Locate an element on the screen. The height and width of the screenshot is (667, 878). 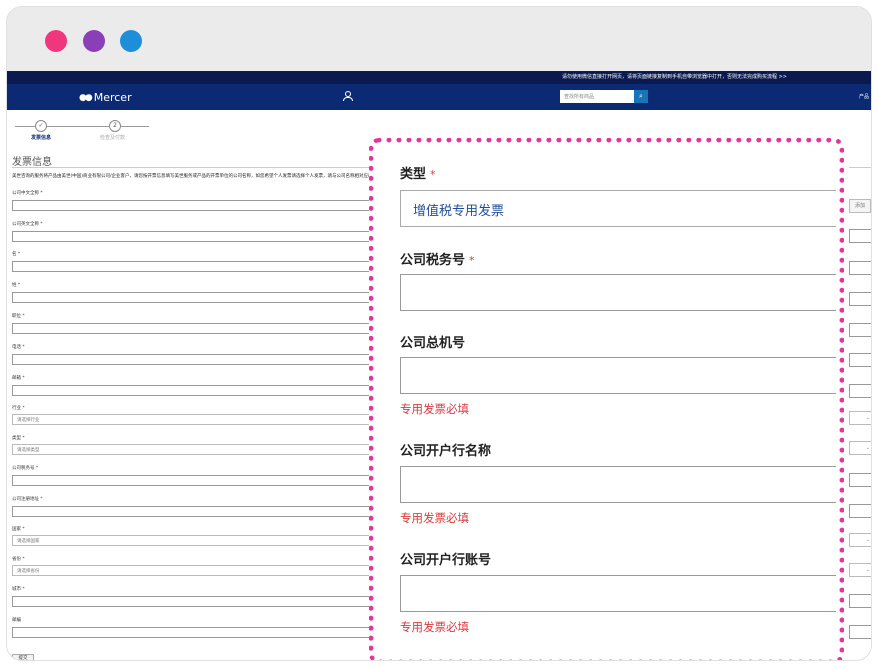
search-button: ⌕ is located at coordinates (641, 96).